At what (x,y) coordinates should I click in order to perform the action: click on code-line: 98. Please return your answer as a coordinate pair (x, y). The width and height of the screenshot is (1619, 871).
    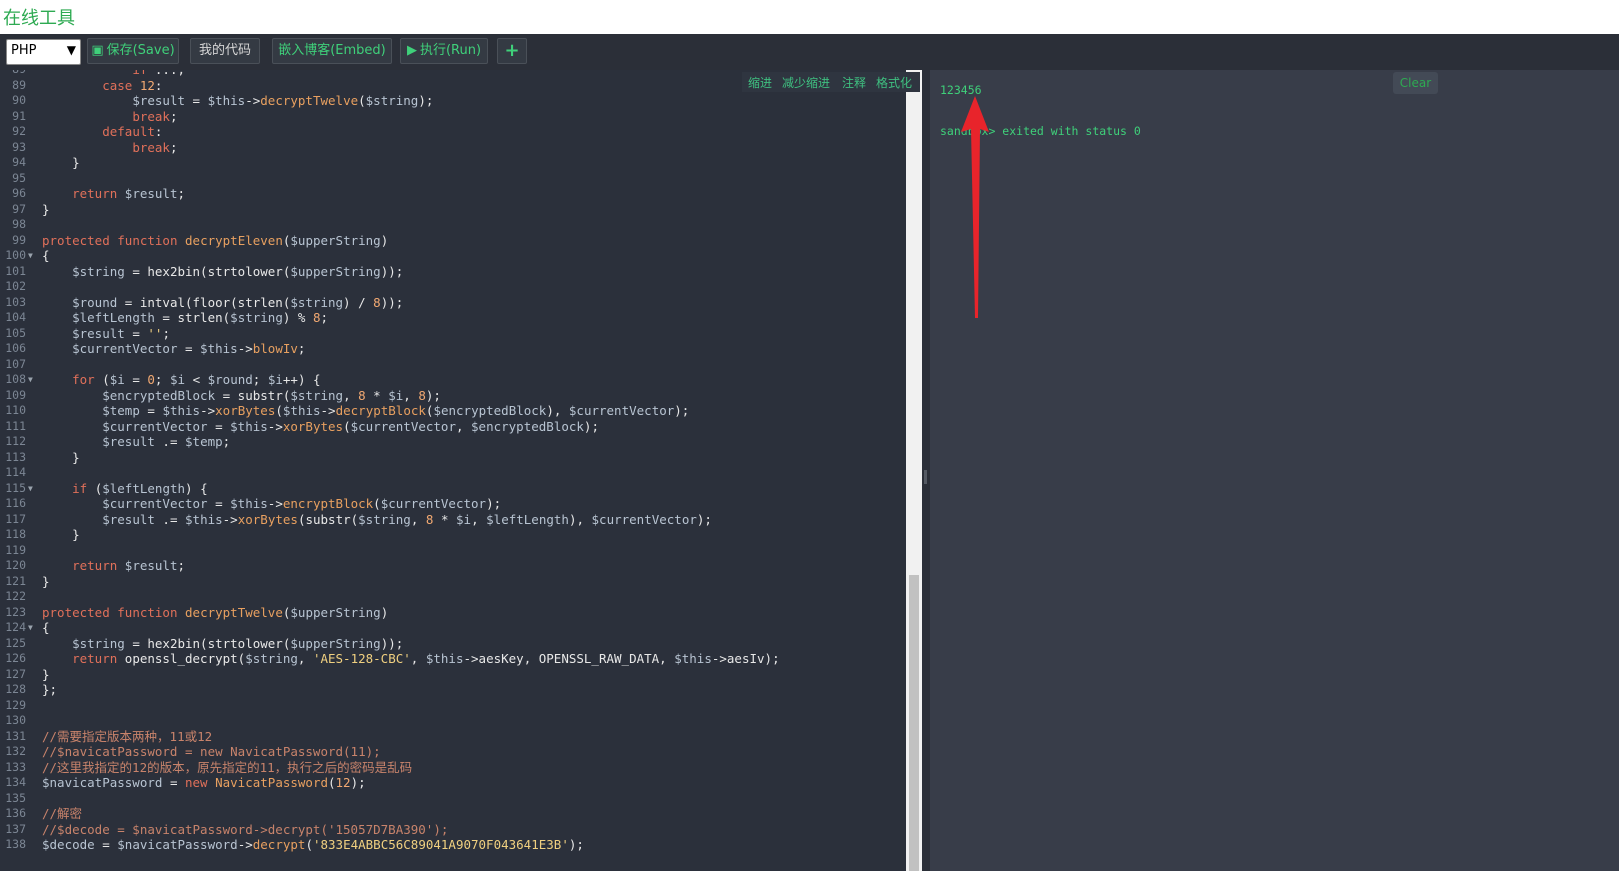
    Looking at the image, I should click on (453, 225).